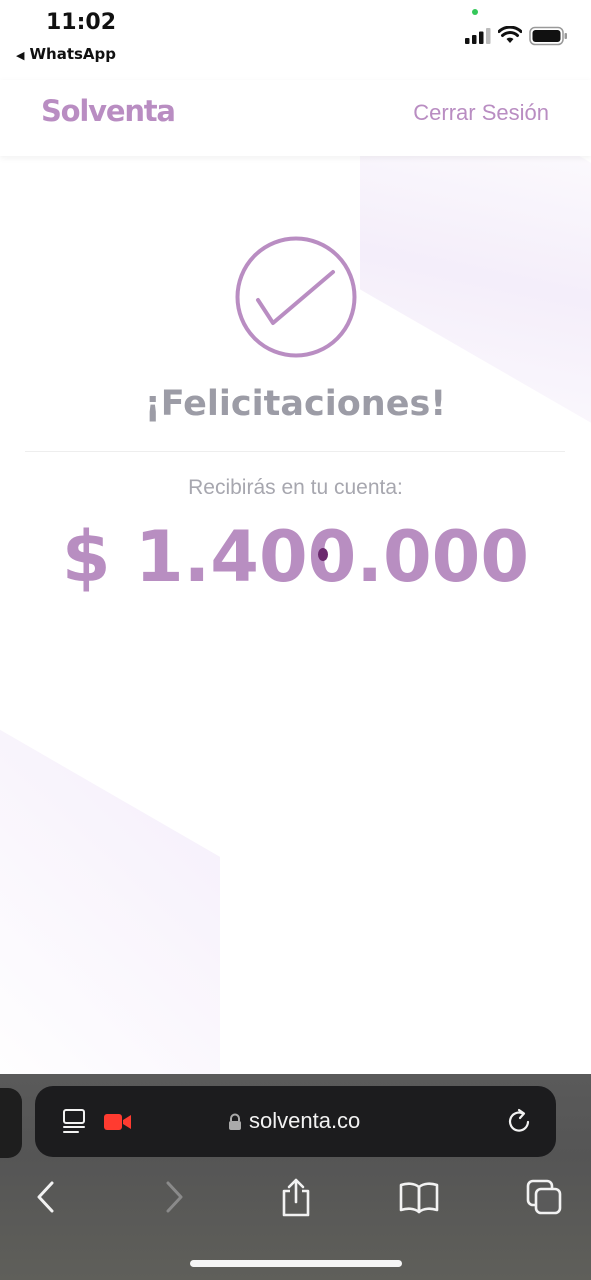 This screenshot has height=1280, width=591. Describe the element at coordinates (295, 404) in the screenshot. I see `page-title: ¡Felicitaciones!` at that location.